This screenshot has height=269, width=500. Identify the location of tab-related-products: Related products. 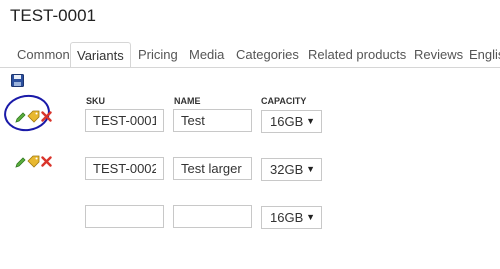
(357, 55).